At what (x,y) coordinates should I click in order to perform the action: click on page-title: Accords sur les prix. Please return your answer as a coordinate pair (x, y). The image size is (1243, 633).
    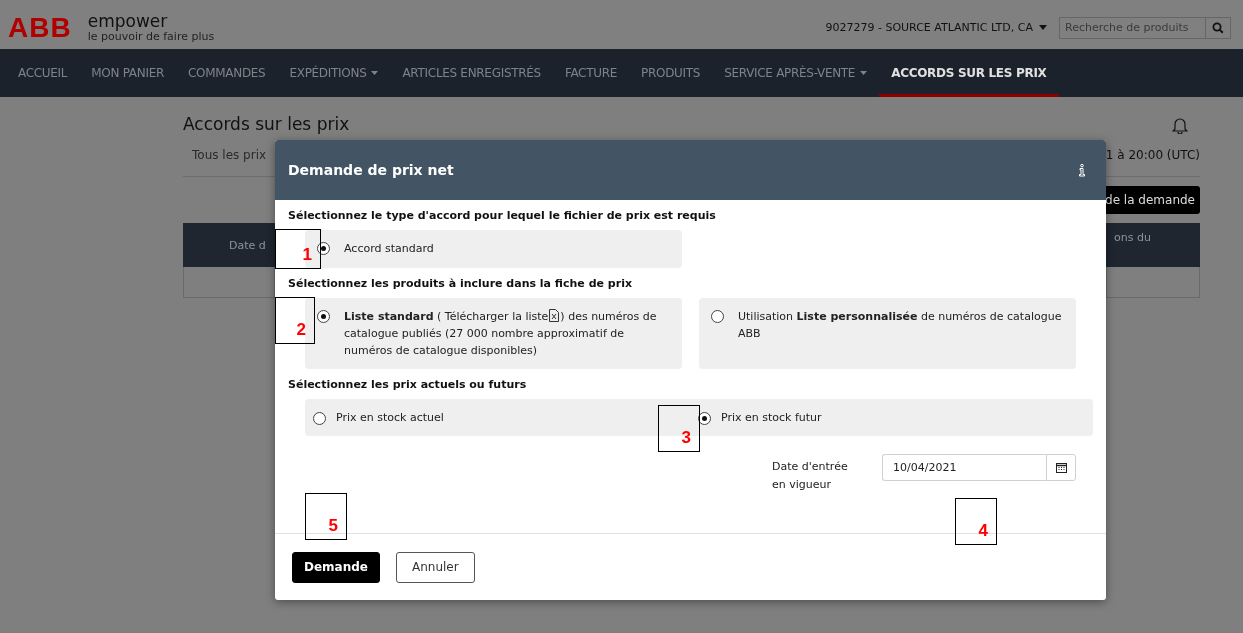
    Looking at the image, I should click on (266, 124).